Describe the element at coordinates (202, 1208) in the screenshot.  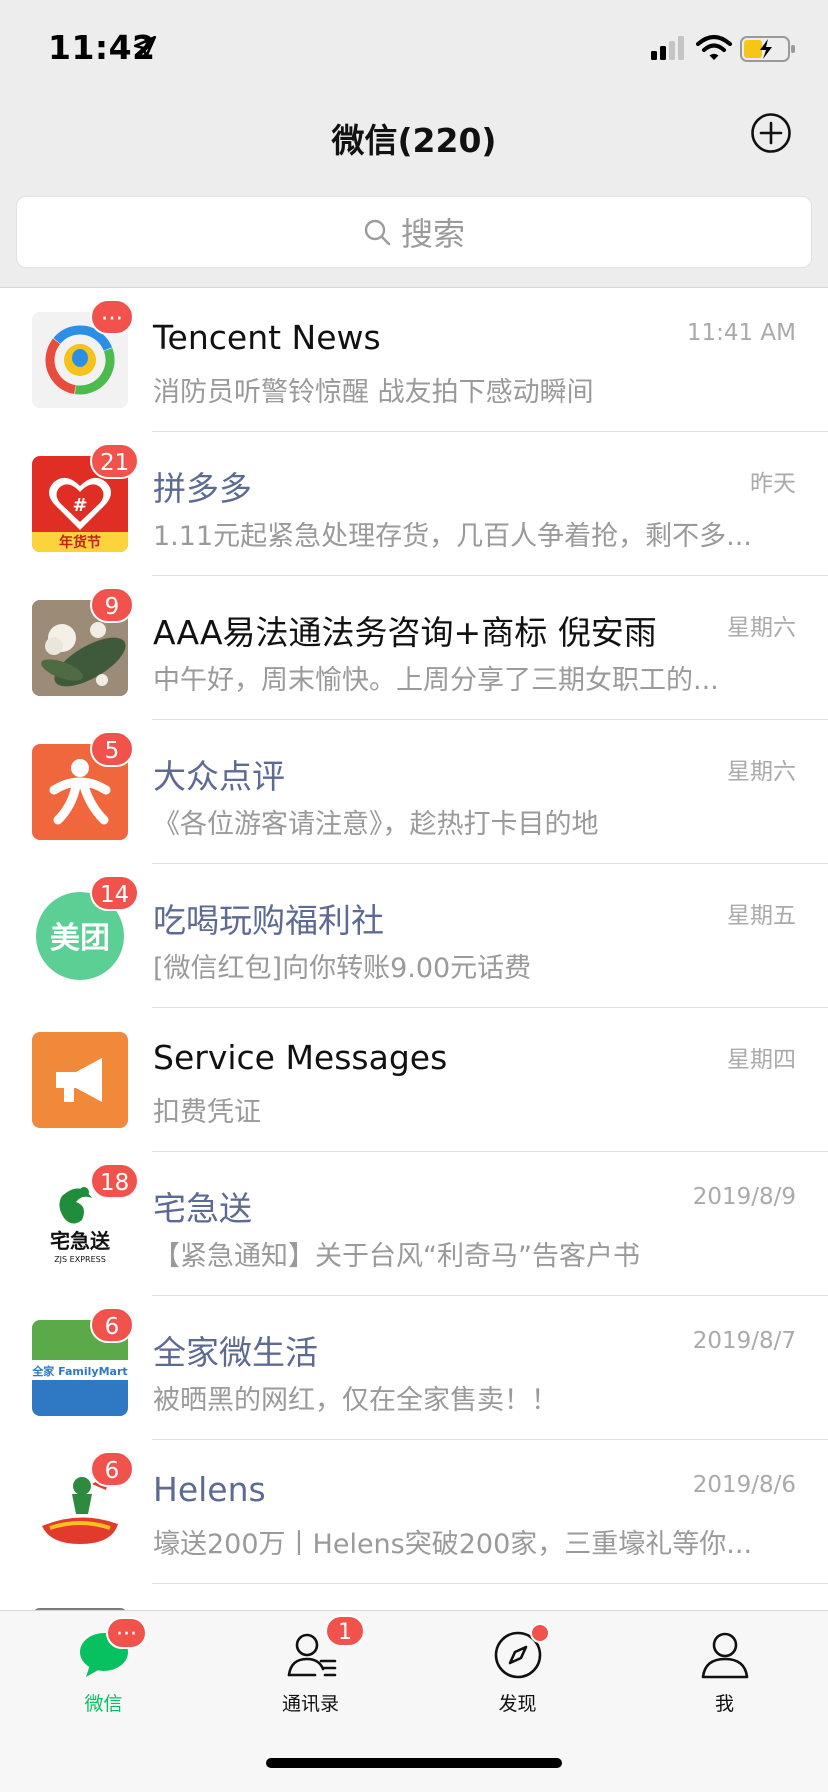
I see `chat-name: 宅急送` at that location.